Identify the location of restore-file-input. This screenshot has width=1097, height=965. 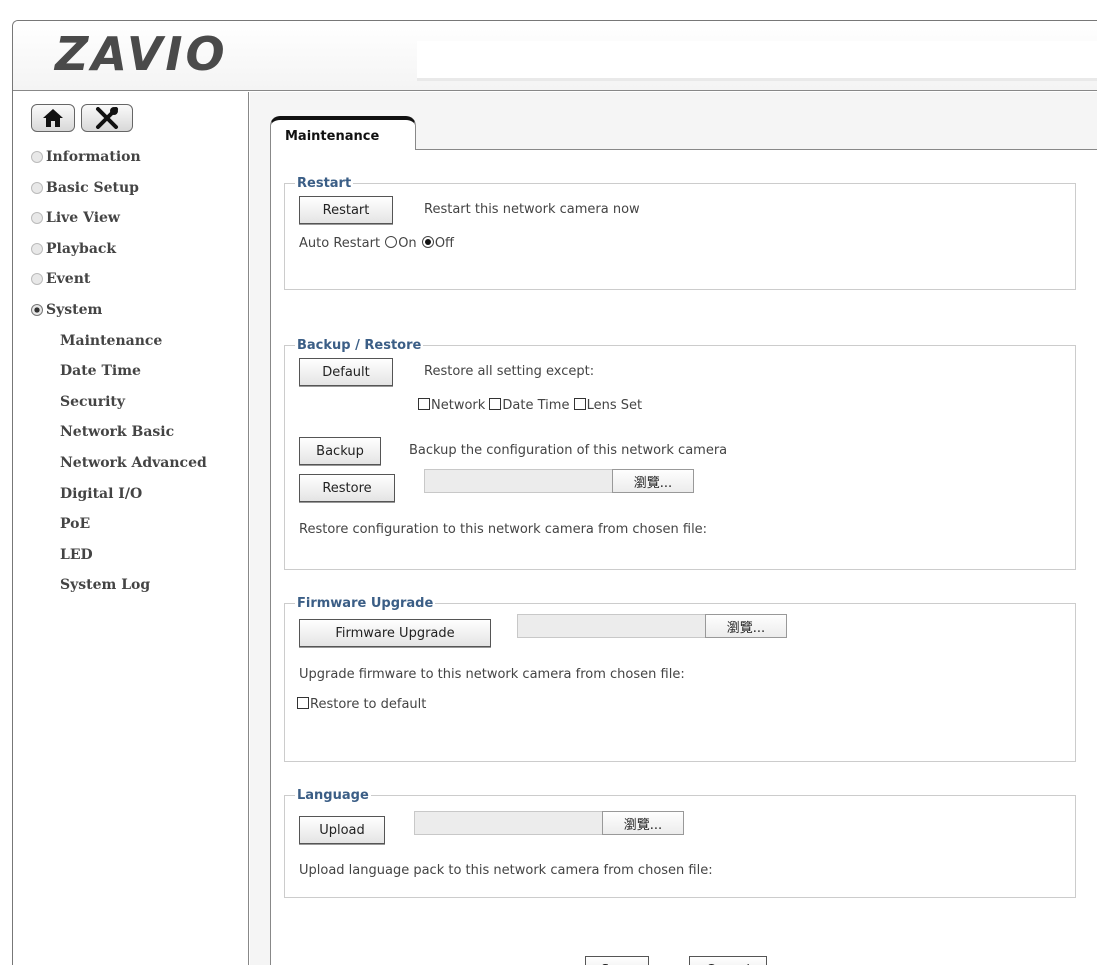
(519, 481).